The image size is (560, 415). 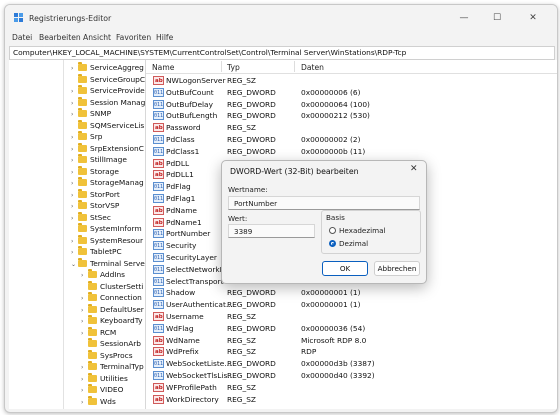 What do you see at coordinates (397, 268) in the screenshot?
I see `cancel-button: Abbrechen` at bounding box center [397, 268].